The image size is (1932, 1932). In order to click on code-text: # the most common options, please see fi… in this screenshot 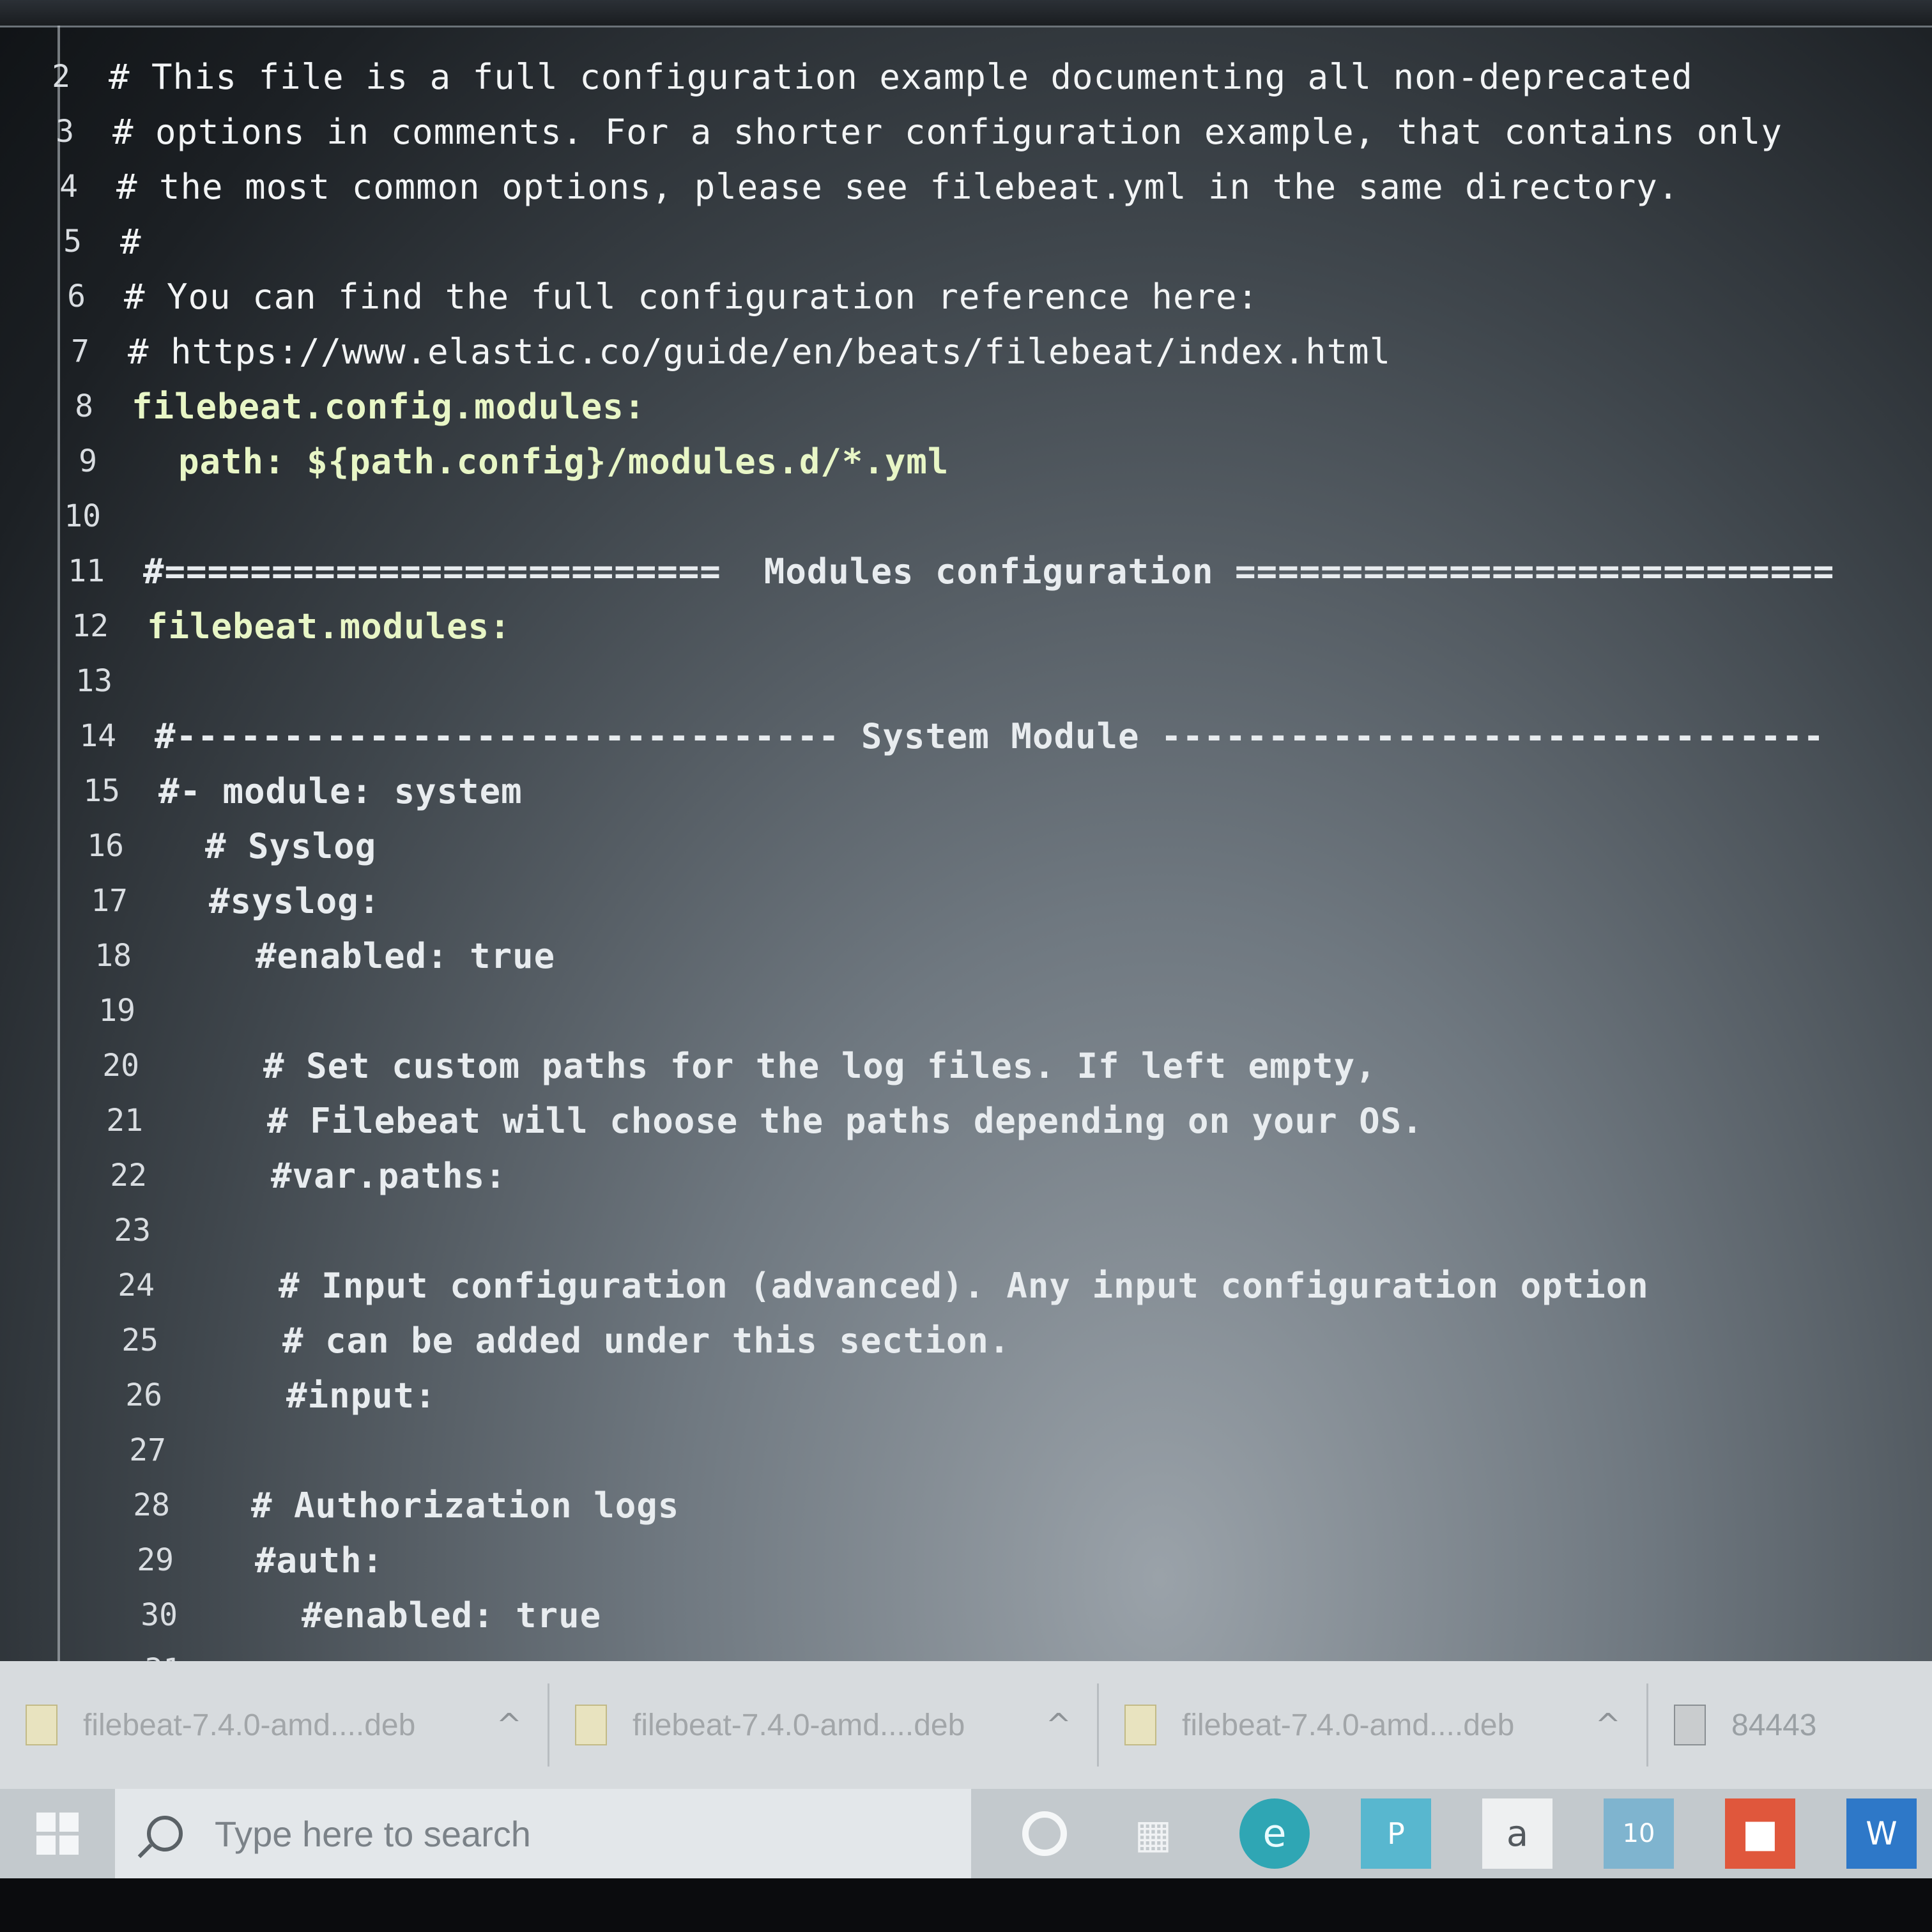, I will do `click(898, 186)`.